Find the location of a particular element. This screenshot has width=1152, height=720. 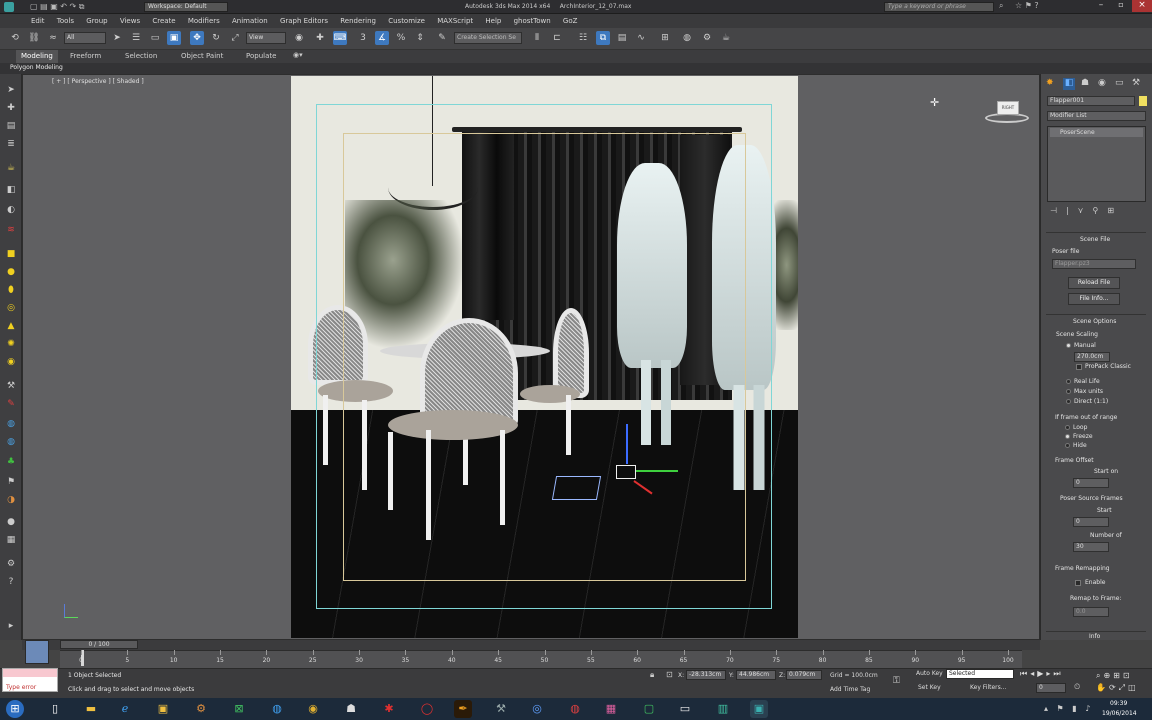

tab-object-paint: Object Paint is located at coordinates (202, 56).